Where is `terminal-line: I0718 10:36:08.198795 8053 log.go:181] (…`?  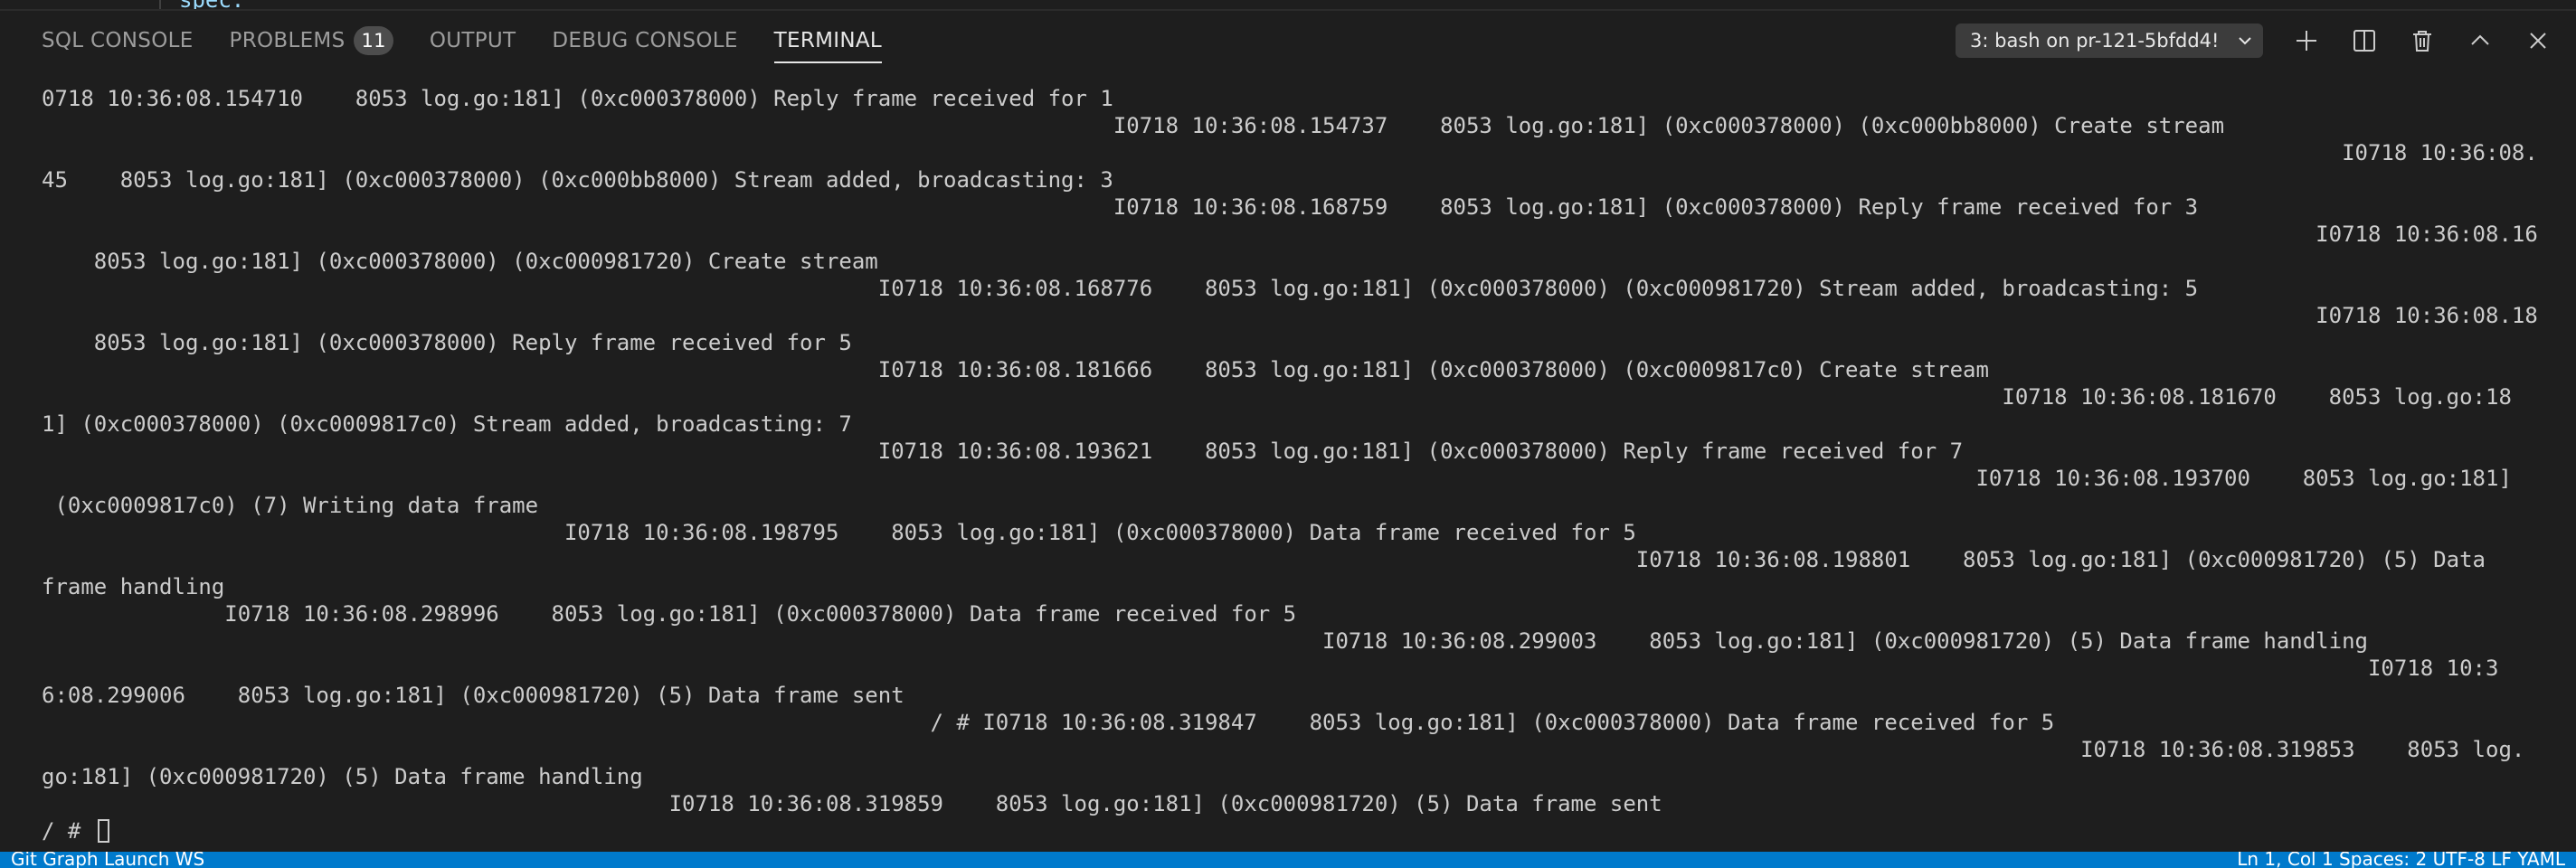
terminal-line: I0718 10:36:08.198795 8053 log.go:181] (… is located at coordinates (839, 533).